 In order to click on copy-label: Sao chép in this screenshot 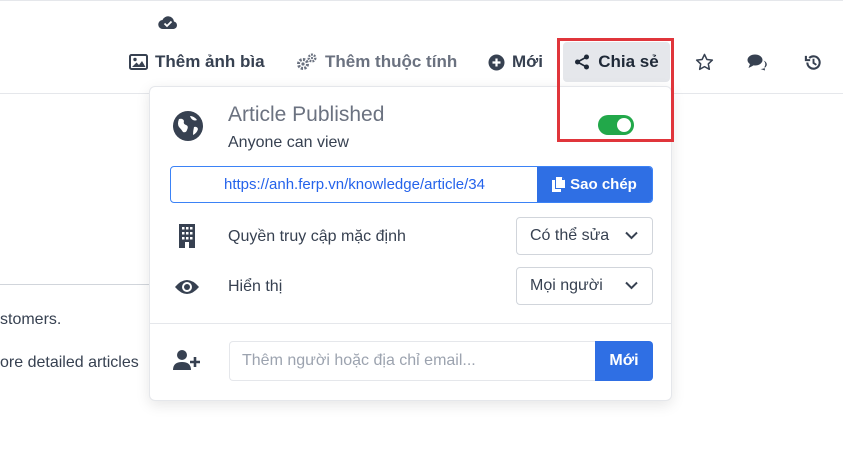, I will do `click(603, 184)`.